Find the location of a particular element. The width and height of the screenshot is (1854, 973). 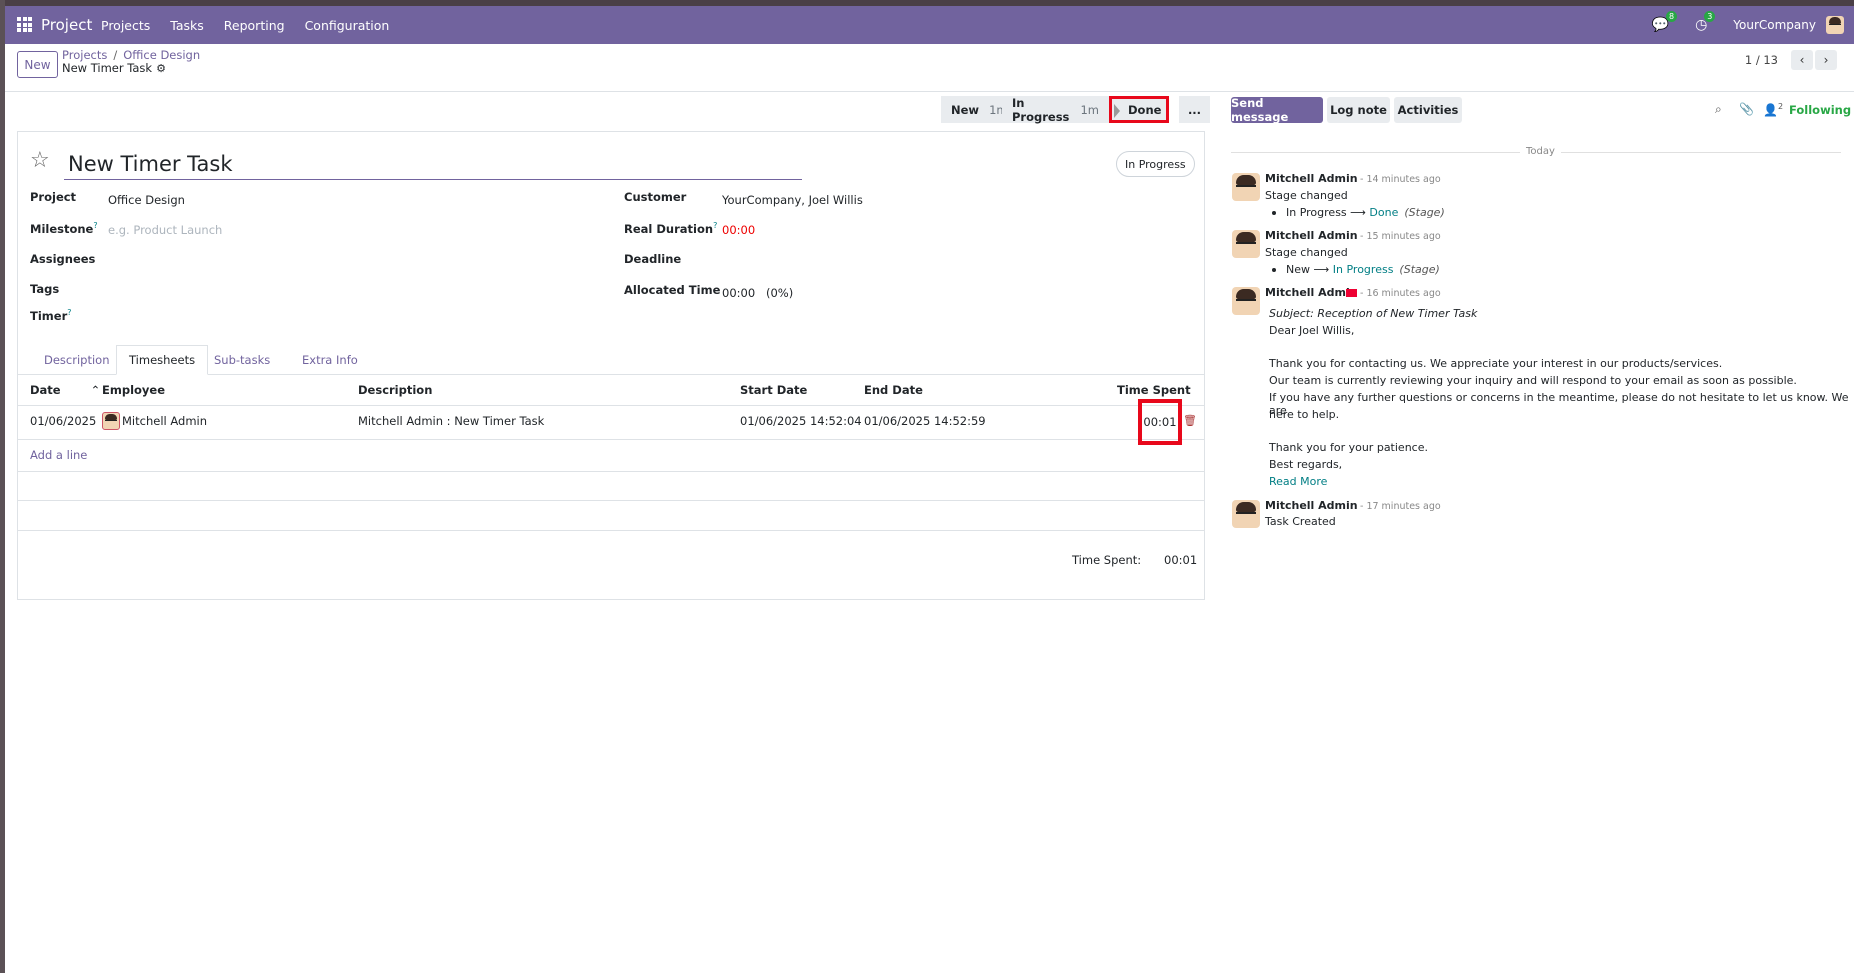

menu-configuration: Configuration is located at coordinates (347, 25).